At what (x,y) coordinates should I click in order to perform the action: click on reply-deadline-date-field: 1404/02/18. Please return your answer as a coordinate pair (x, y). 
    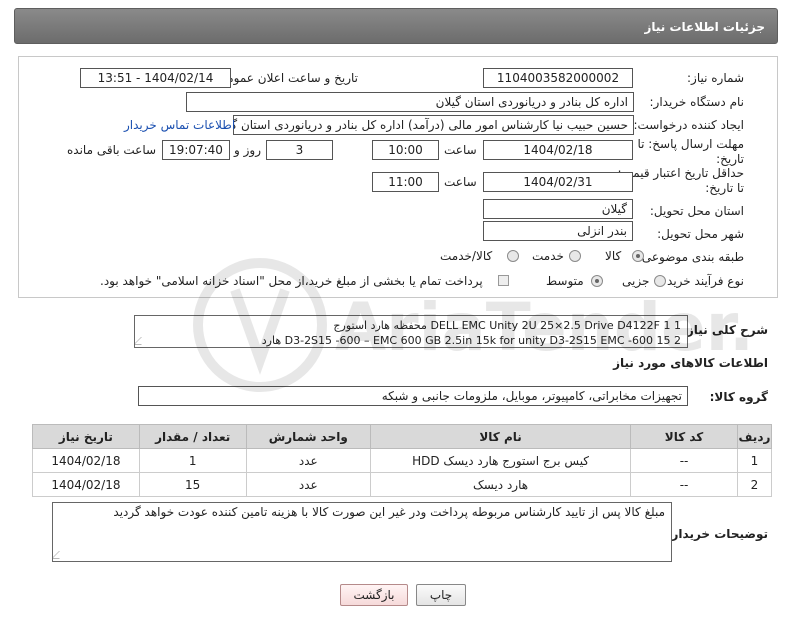
    Looking at the image, I should click on (558, 150).